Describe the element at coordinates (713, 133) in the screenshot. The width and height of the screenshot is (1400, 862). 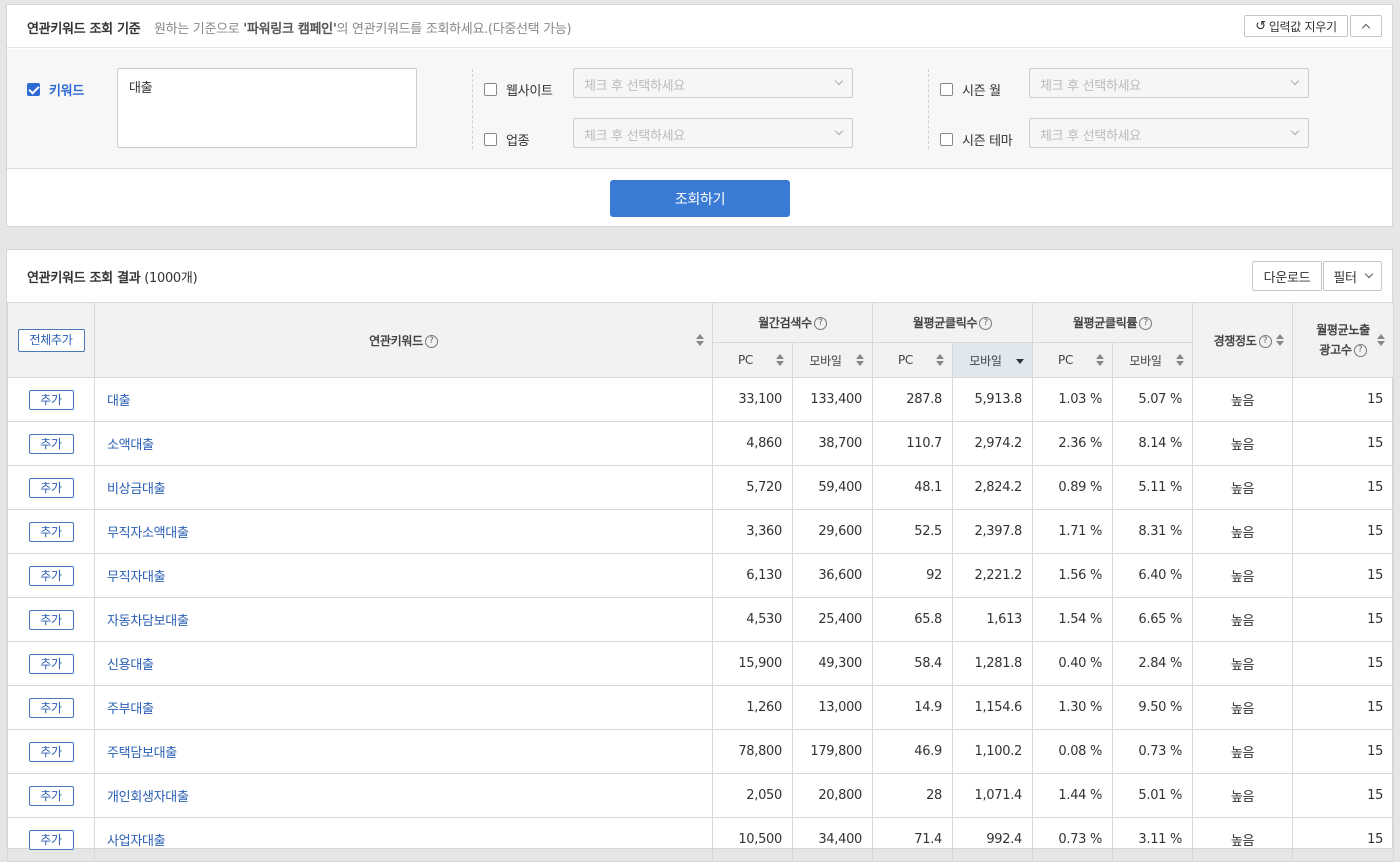
I see `industry-select: 체크 후 선택하세요` at that location.